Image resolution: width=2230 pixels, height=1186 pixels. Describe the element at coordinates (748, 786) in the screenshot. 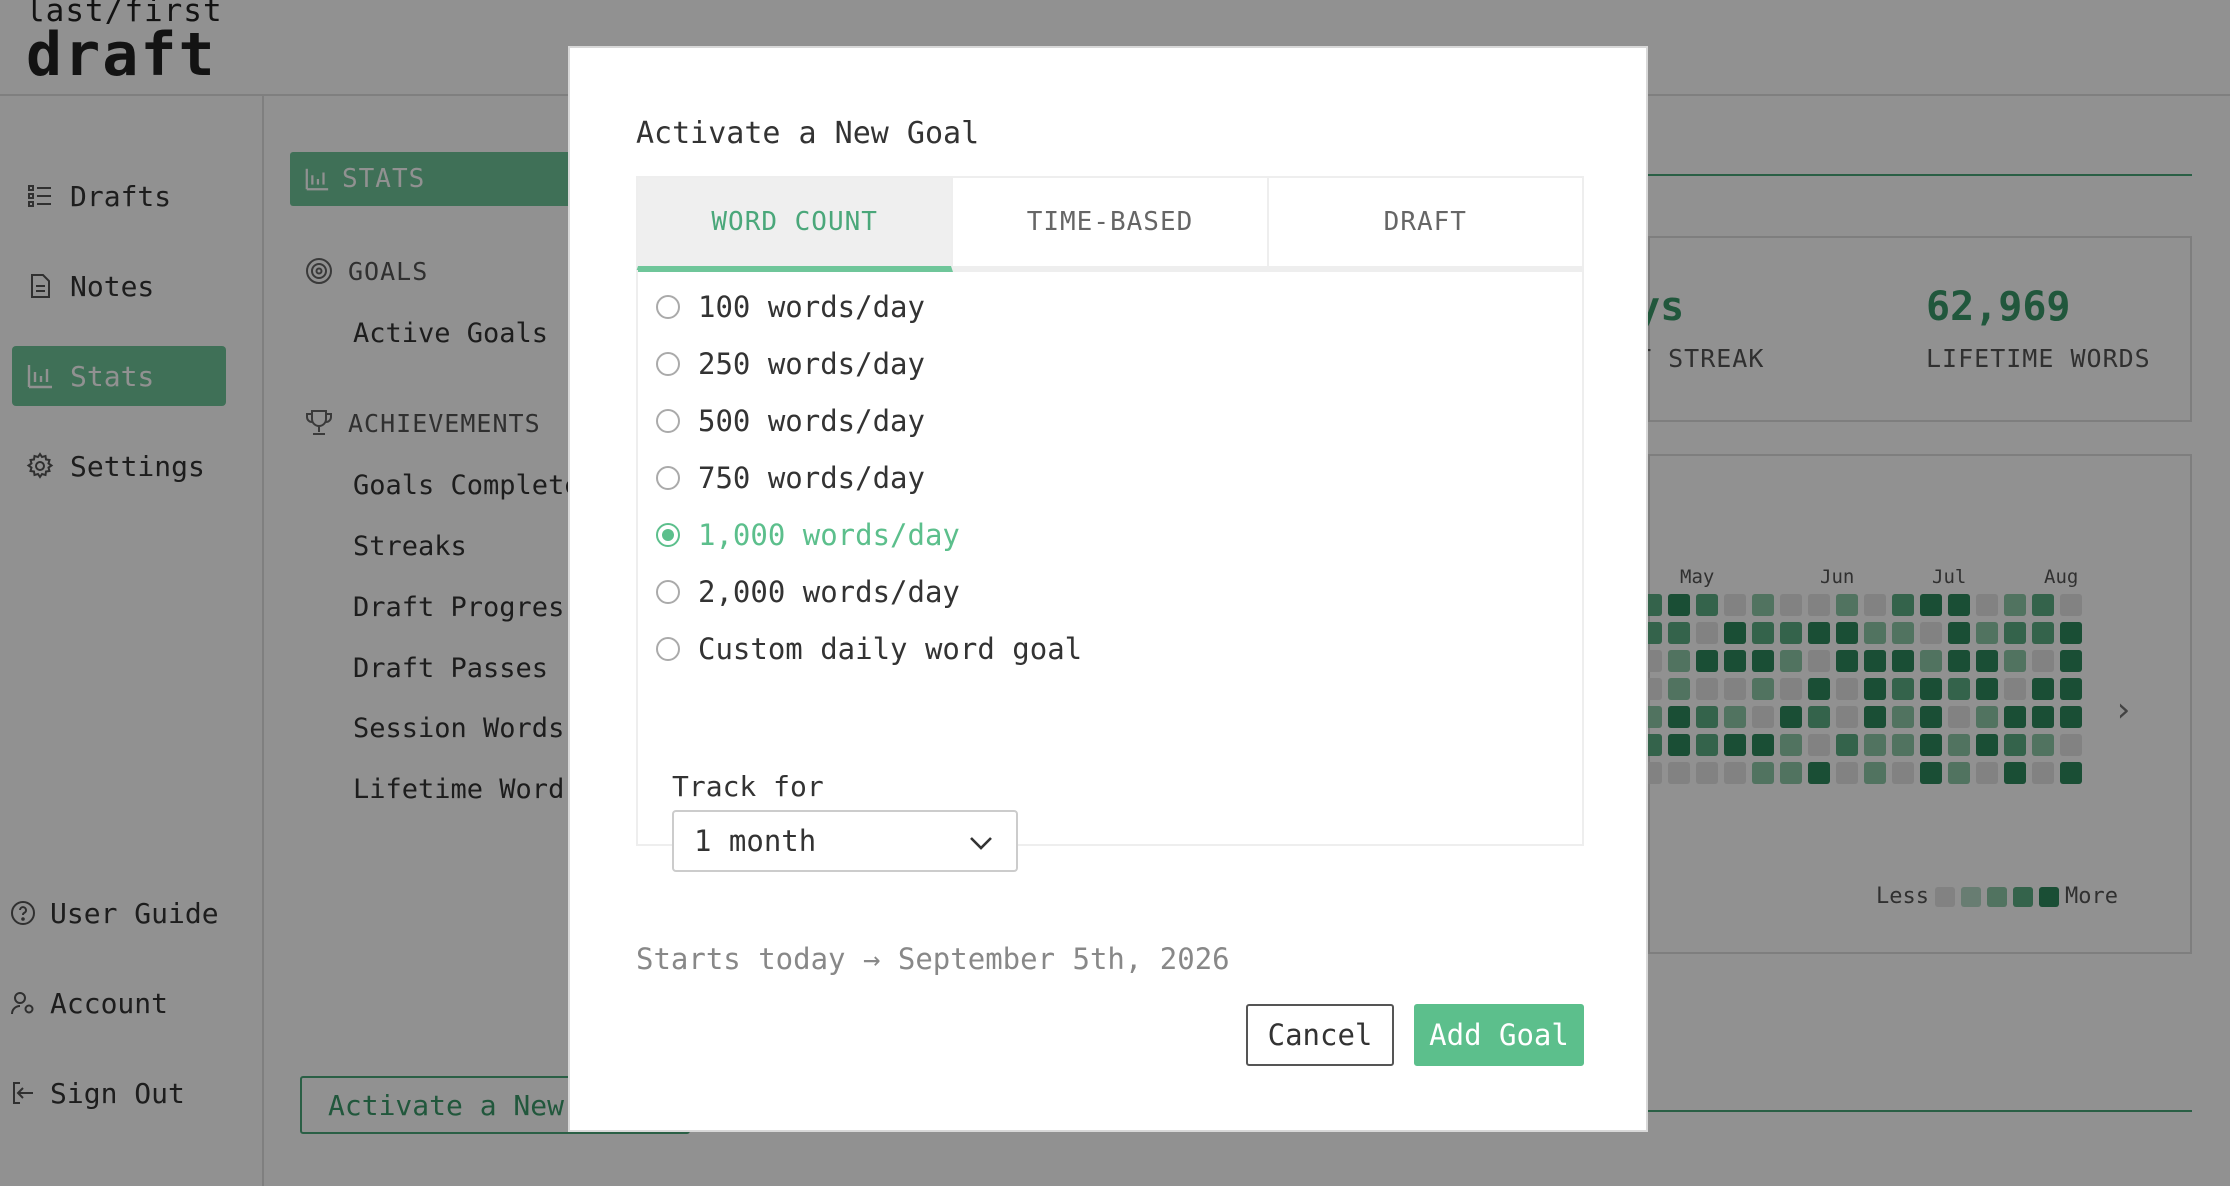

I see `track-for-label: Track for` at that location.